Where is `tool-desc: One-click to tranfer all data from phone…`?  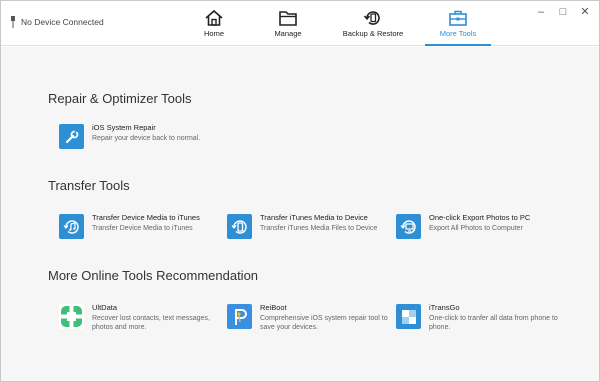
tool-desc: One-click to tranfer all data from phone… is located at coordinates (493, 323).